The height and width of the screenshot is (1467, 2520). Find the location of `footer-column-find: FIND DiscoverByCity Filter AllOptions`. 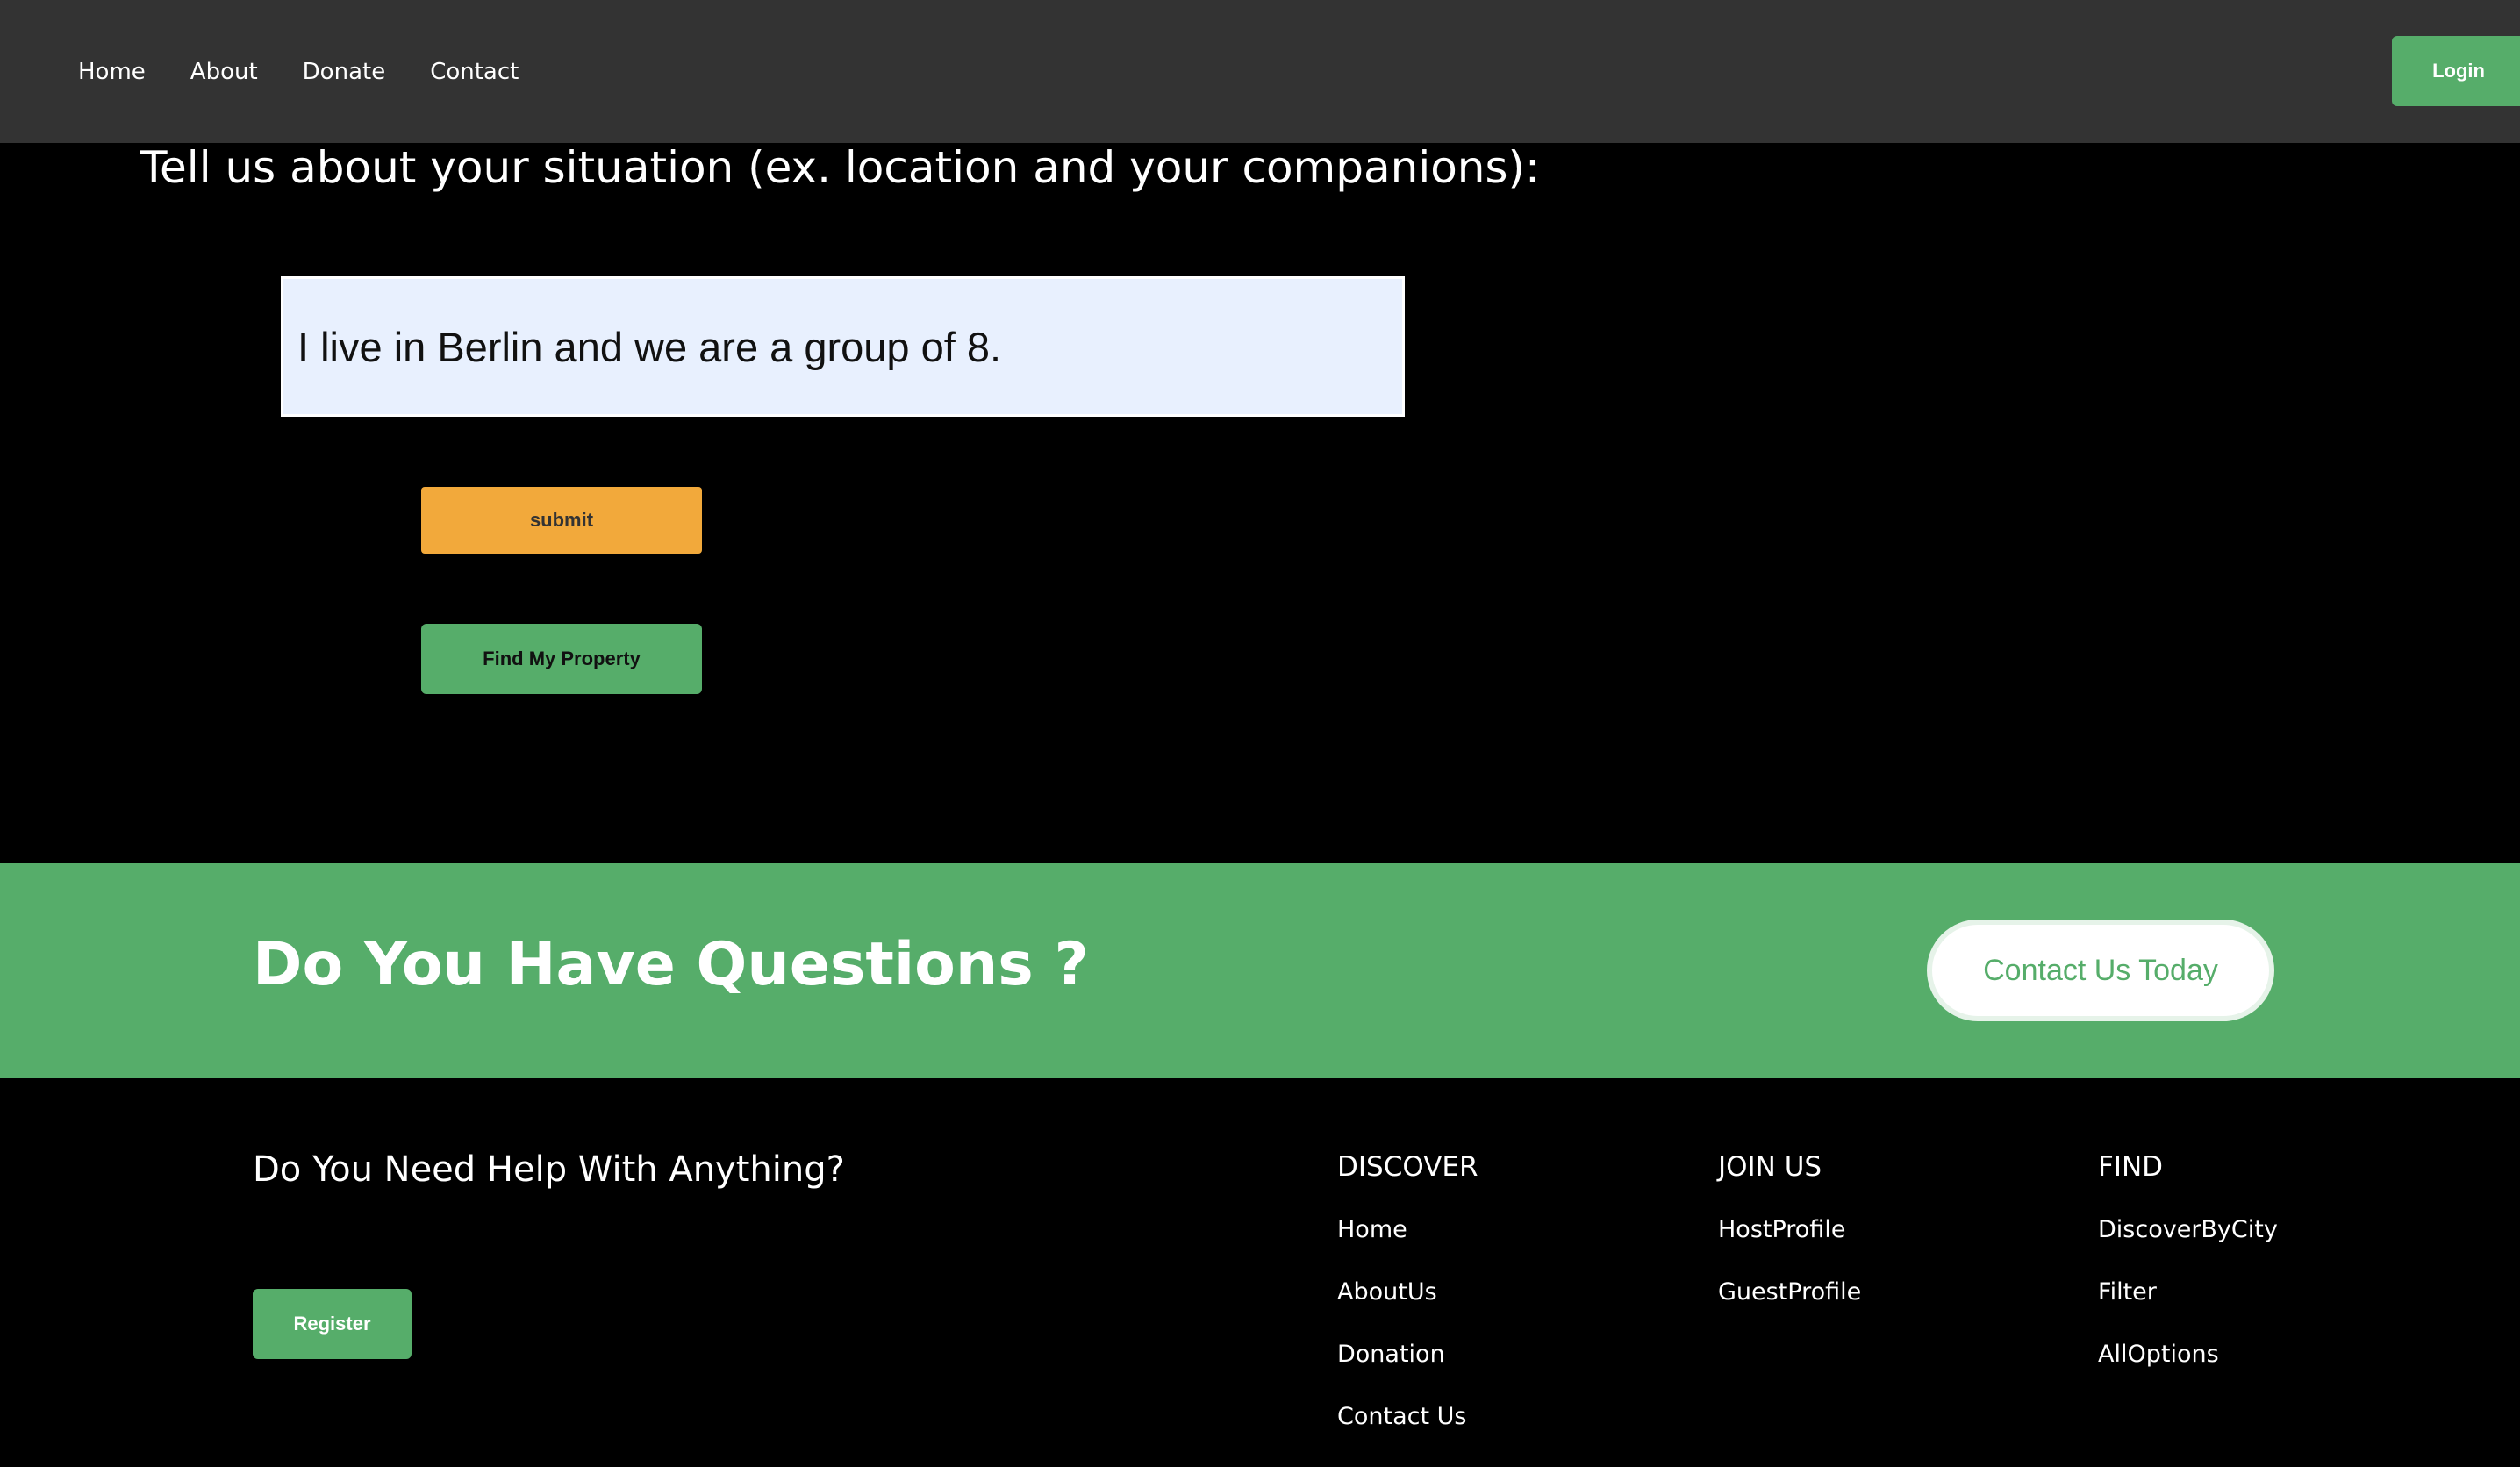

footer-column-find: FIND DiscoverByCity Filter AllOptions is located at coordinates (2188, 1277).